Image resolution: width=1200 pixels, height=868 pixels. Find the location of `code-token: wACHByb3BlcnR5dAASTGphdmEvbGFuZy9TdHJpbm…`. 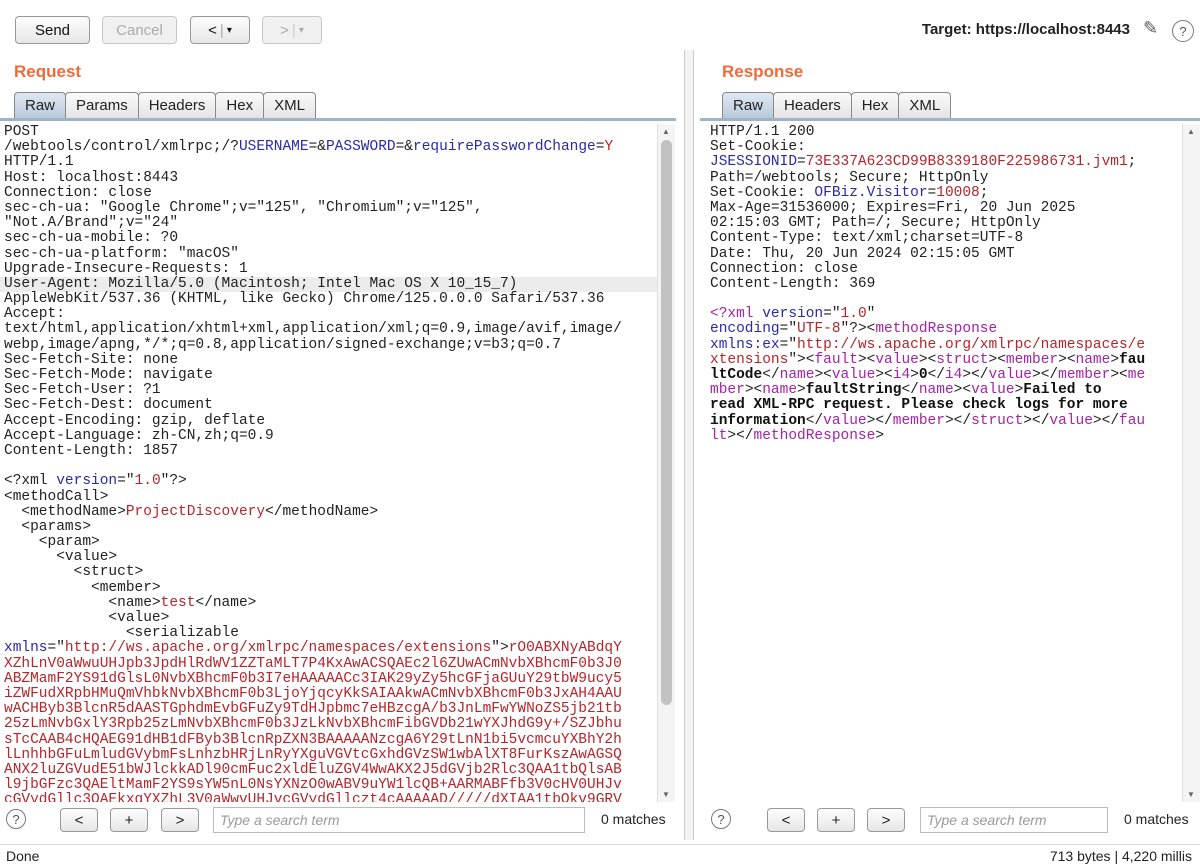

code-token: wACHByb3BlcnR5dAASTGphdmEvbGFuZy9TdHJpbm… is located at coordinates (313, 709).